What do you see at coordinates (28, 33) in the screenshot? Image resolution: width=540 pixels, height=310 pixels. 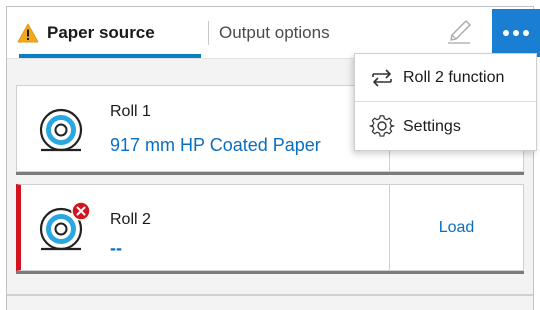 I see `warning-icon` at bounding box center [28, 33].